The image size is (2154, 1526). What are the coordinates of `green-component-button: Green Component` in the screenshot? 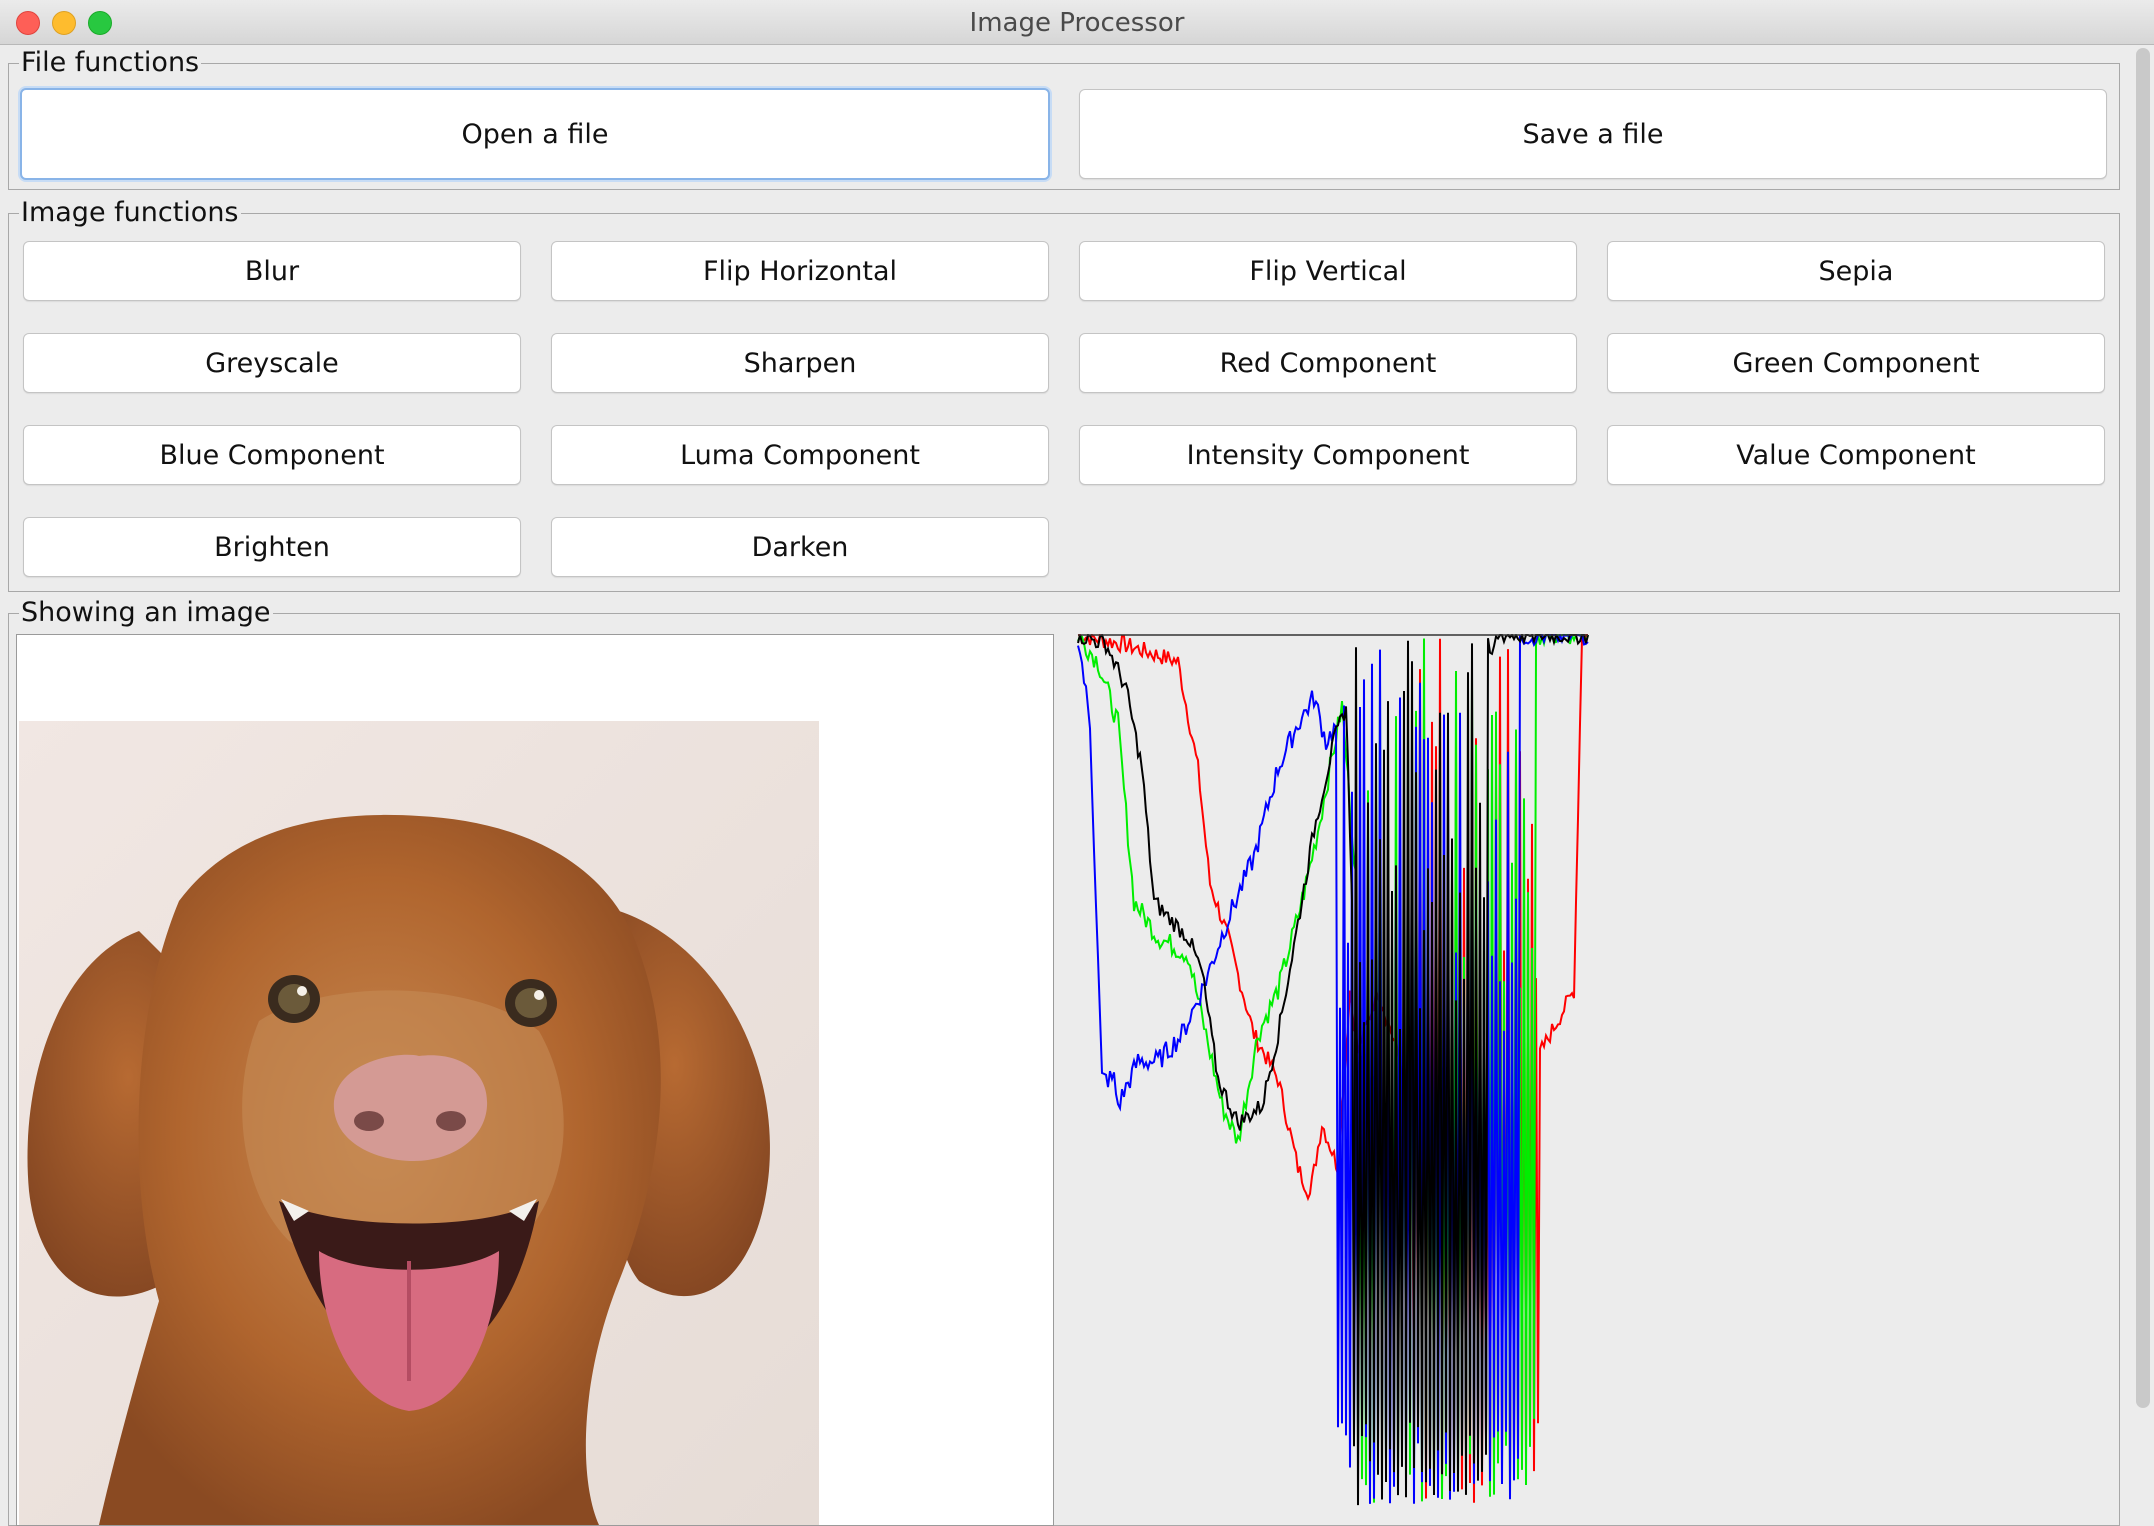 It's located at (1856, 363).